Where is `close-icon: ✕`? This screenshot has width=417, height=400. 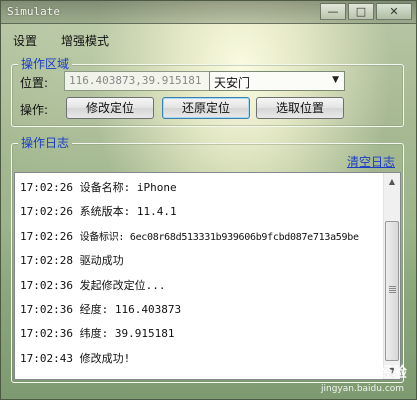 close-icon: ✕ is located at coordinates (394, 11).